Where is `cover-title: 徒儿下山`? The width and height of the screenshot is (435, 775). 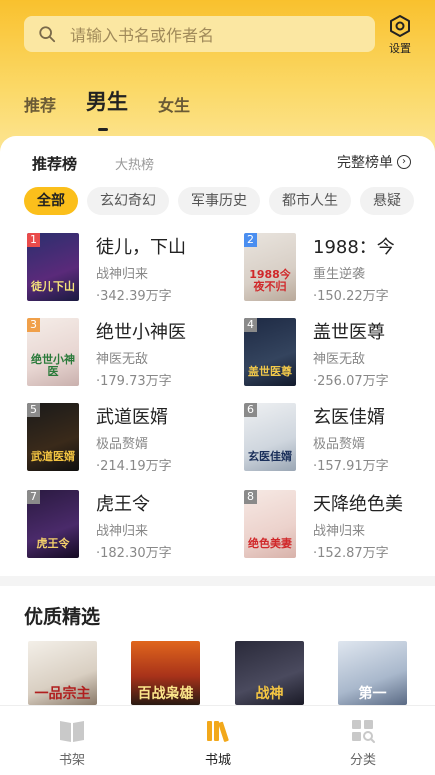
cover-title: 徒儿下山 is located at coordinates (53, 286).